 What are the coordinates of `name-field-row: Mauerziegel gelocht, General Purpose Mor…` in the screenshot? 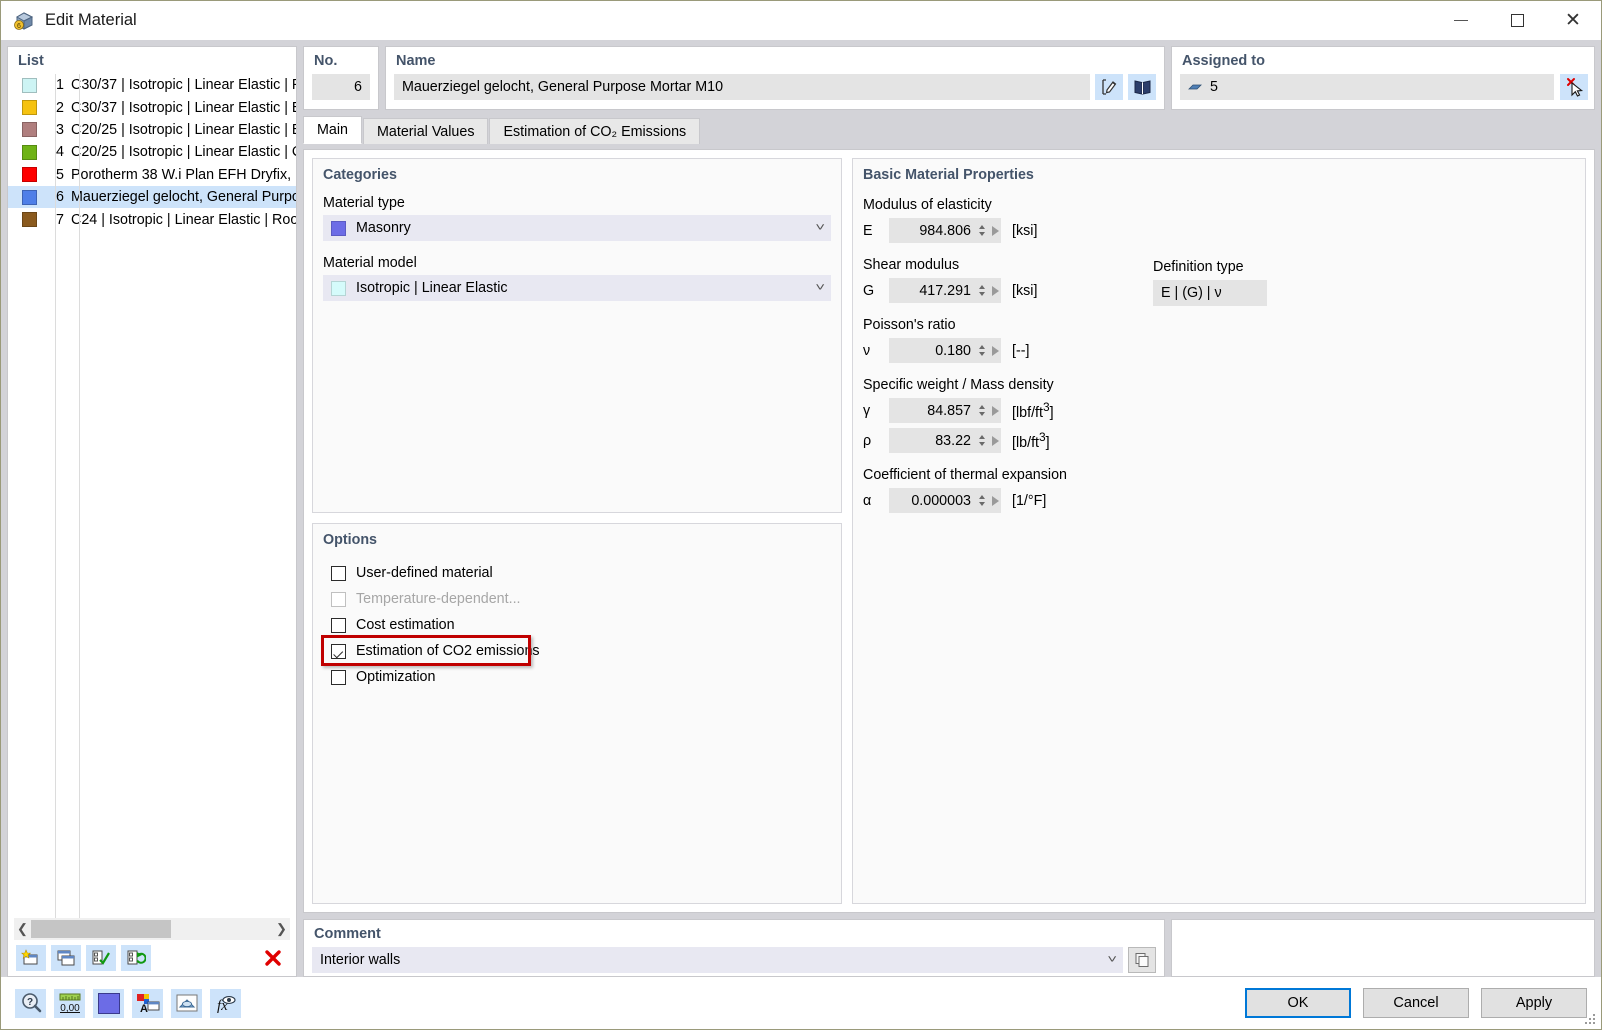 It's located at (775, 87).